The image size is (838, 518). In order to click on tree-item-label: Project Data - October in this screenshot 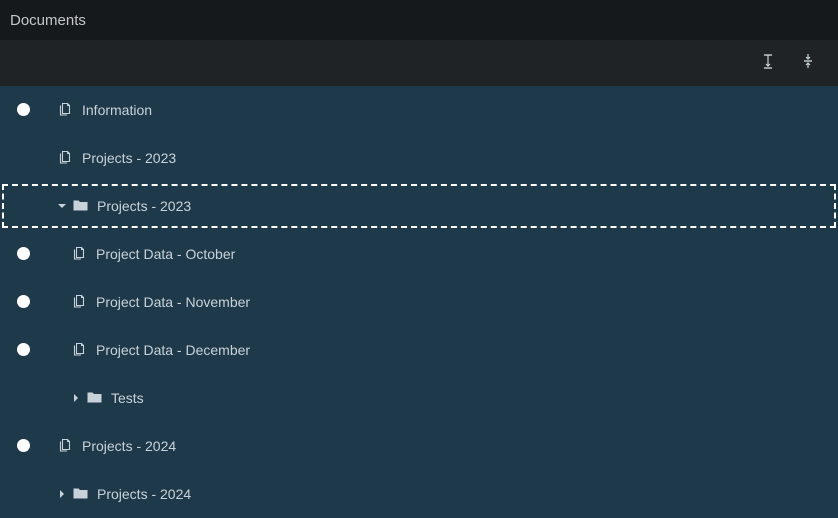, I will do `click(166, 254)`.